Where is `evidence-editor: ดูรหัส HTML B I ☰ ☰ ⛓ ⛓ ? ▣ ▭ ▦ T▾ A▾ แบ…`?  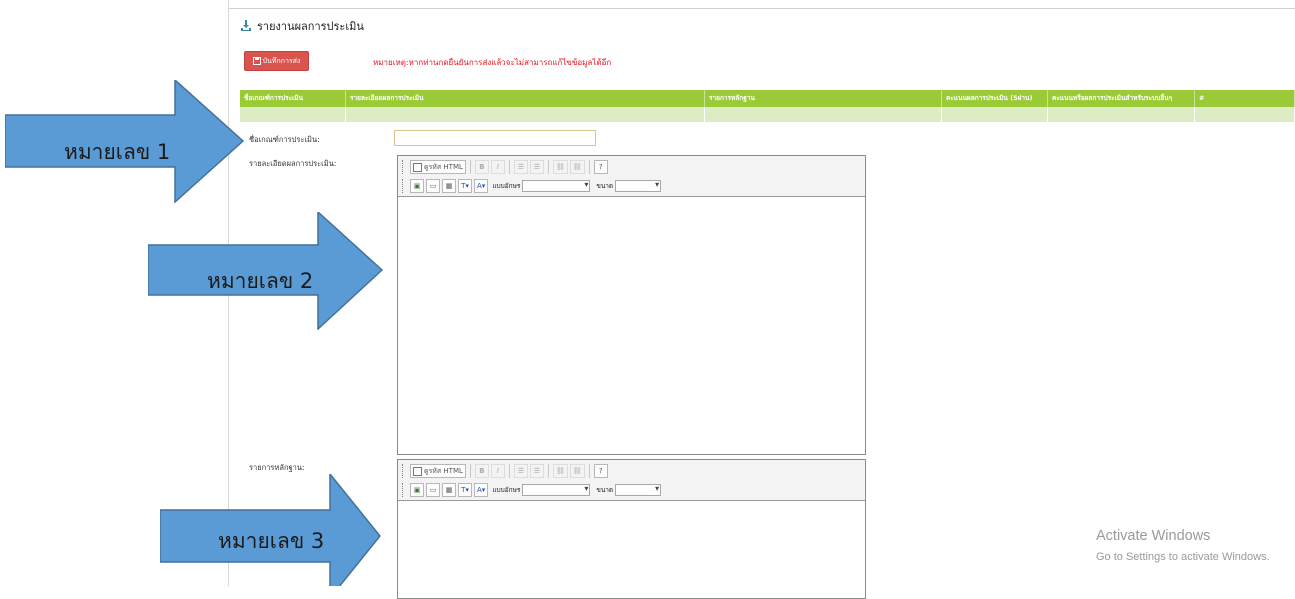
evidence-editor: ดูรหัส HTML B I ☰ ☰ ⛓ ⛓ ? ▣ ▭ ▦ T▾ A▾ แบ… is located at coordinates (631, 529).